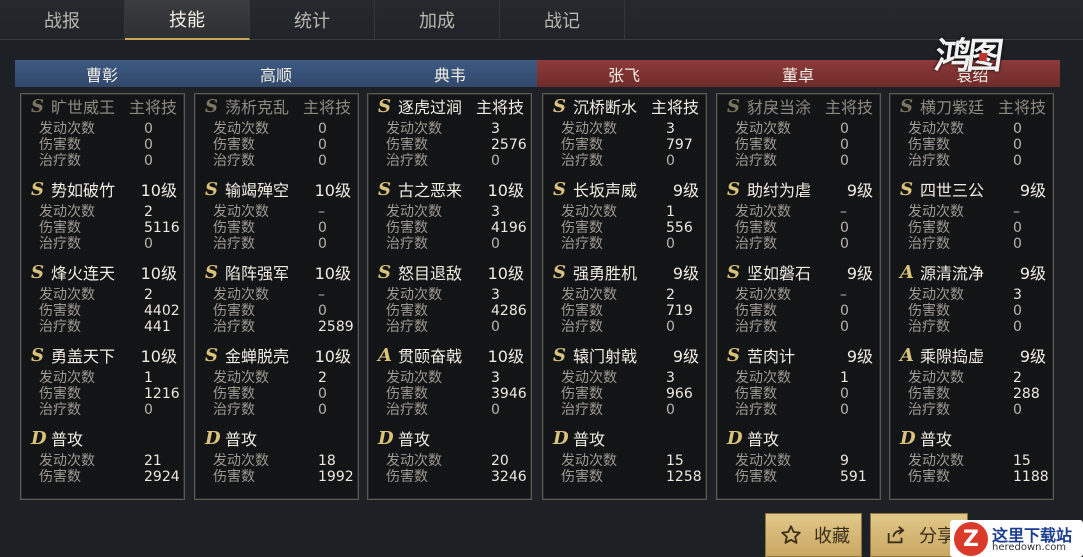 The height and width of the screenshot is (557, 1083). Describe the element at coordinates (280, 272) in the screenshot. I see `skill-title: S 陷阵强军 10级` at that location.